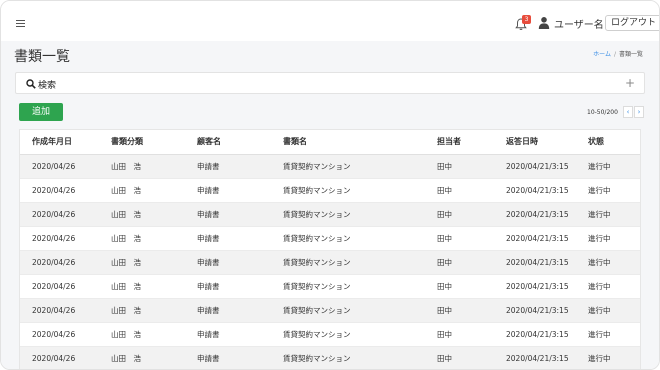  What do you see at coordinates (630, 54) in the screenshot?
I see `breadcrumb-current: 書類一覧` at bounding box center [630, 54].